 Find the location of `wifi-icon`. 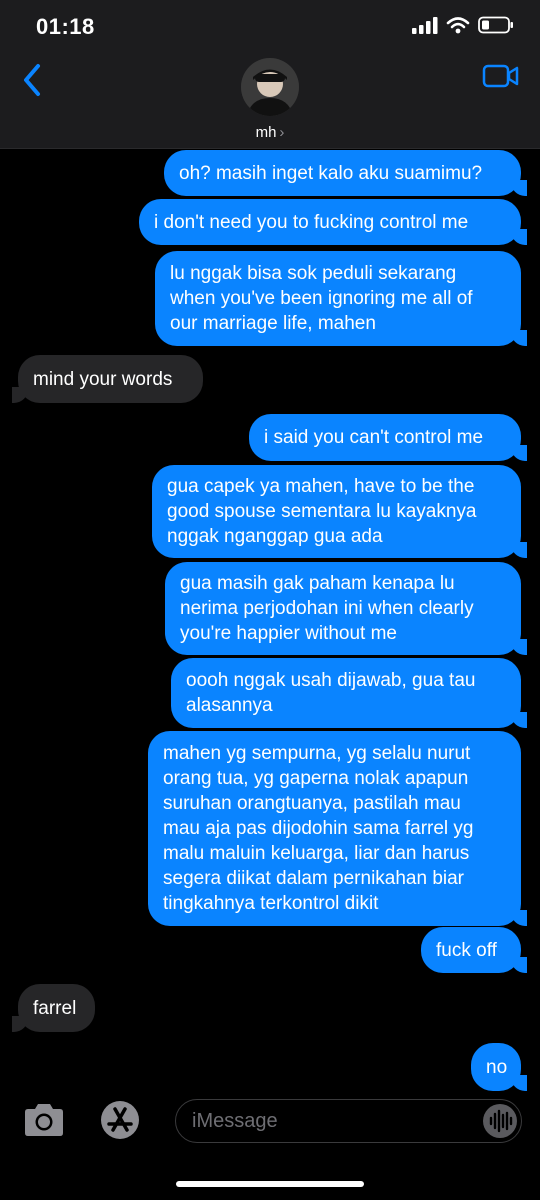

wifi-icon is located at coordinates (458, 25).